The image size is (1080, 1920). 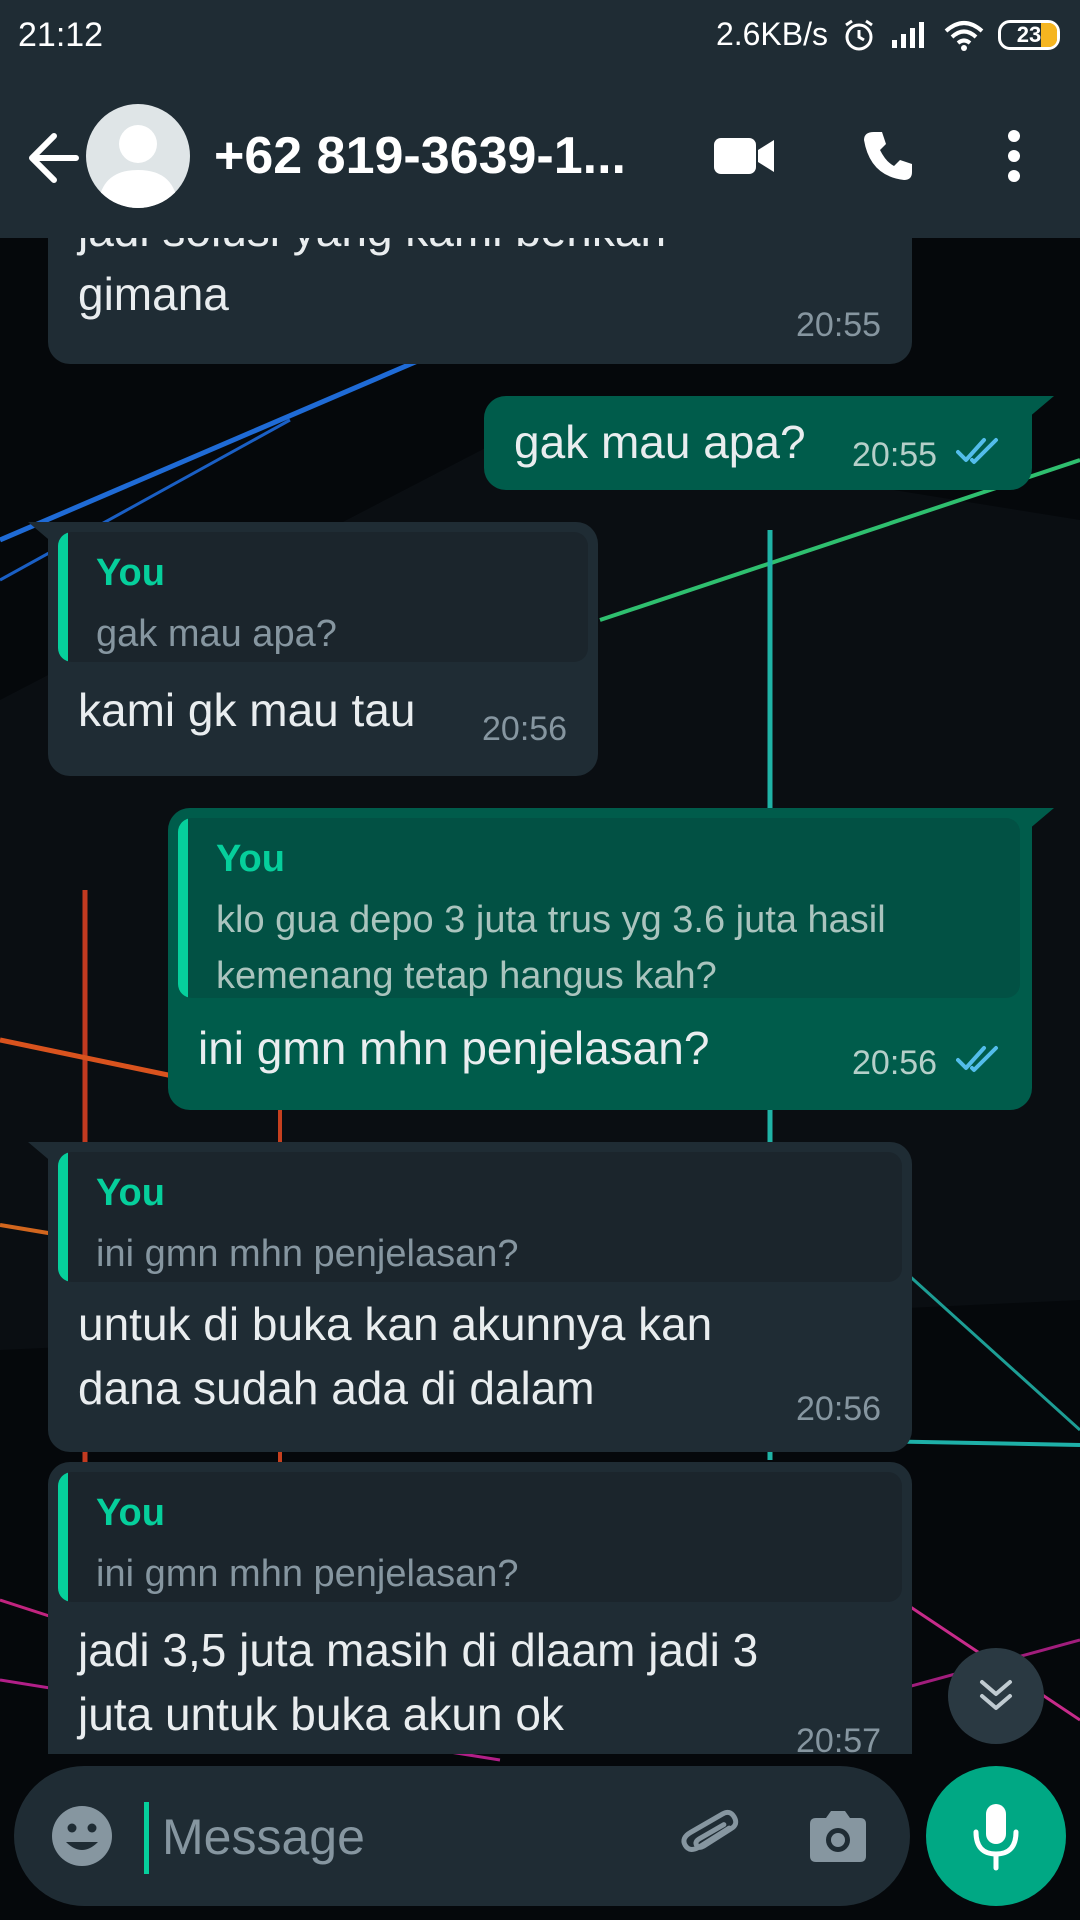 I want to click on default-avatar-icon, so click(x=138, y=166).